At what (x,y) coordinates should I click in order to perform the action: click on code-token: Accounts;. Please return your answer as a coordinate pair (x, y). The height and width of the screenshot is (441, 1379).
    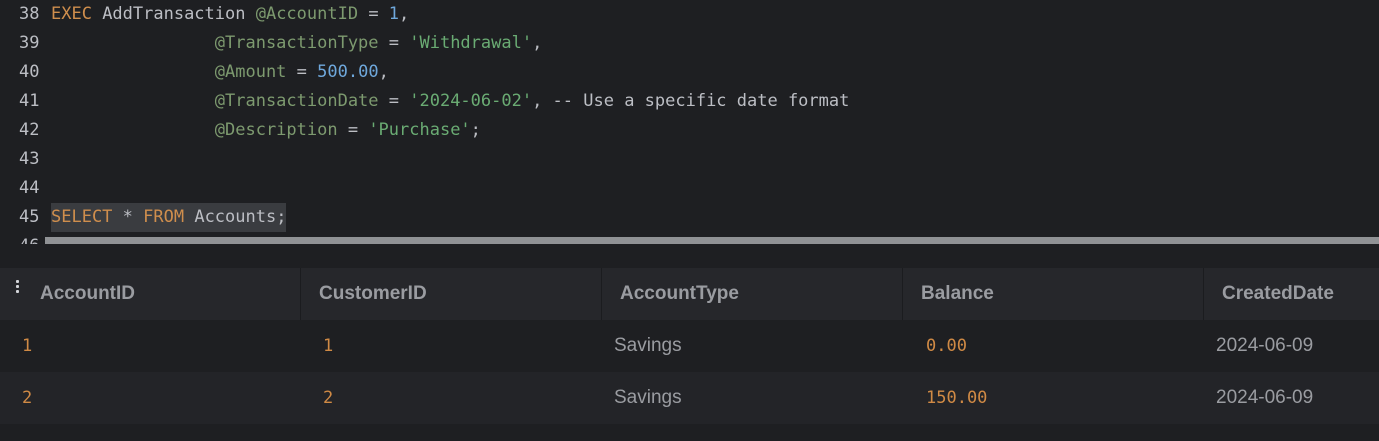
    Looking at the image, I should click on (235, 217).